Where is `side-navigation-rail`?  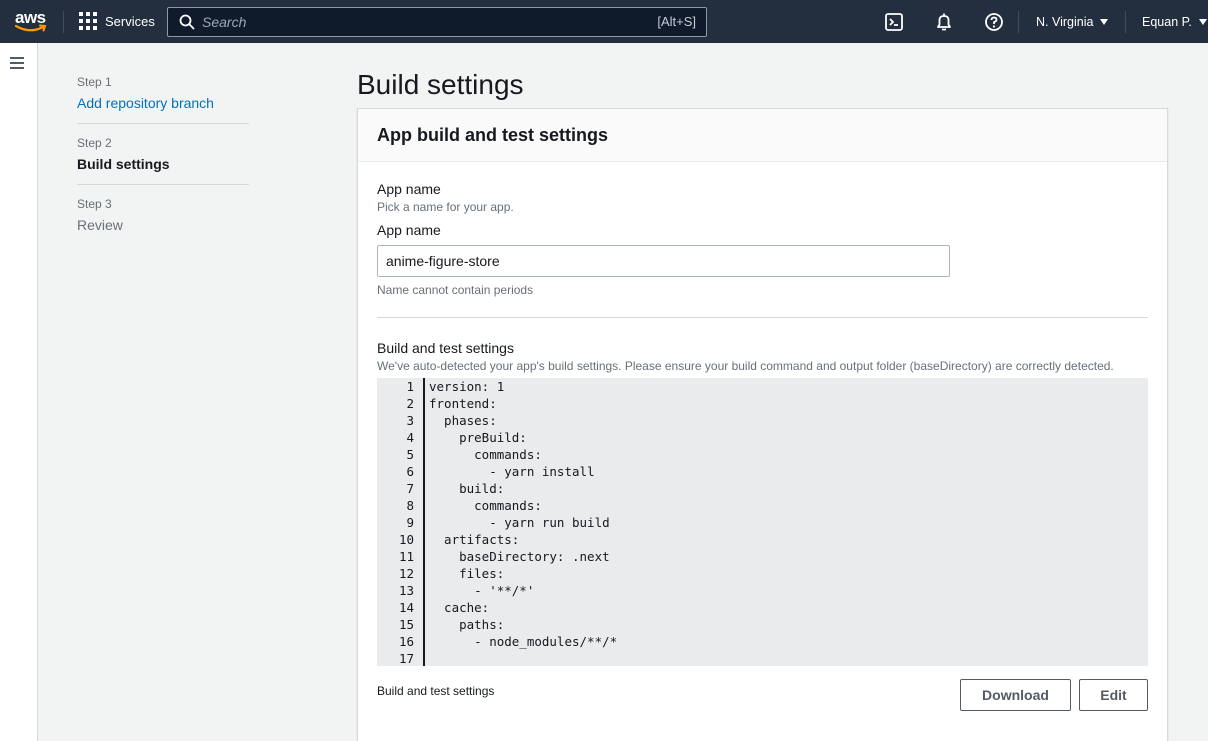 side-navigation-rail is located at coordinates (19, 392).